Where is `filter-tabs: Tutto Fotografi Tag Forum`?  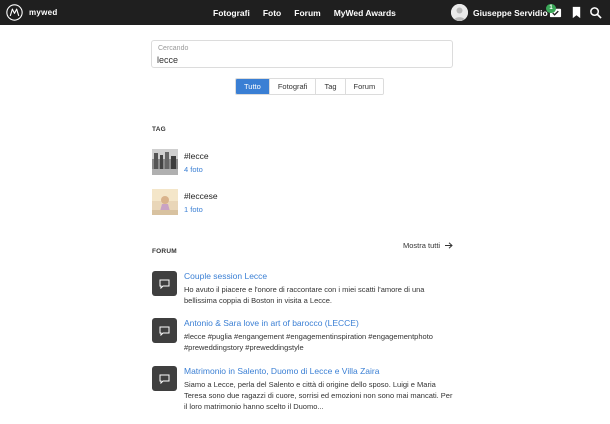 filter-tabs: Tutto Fotografi Tag Forum is located at coordinates (310, 86).